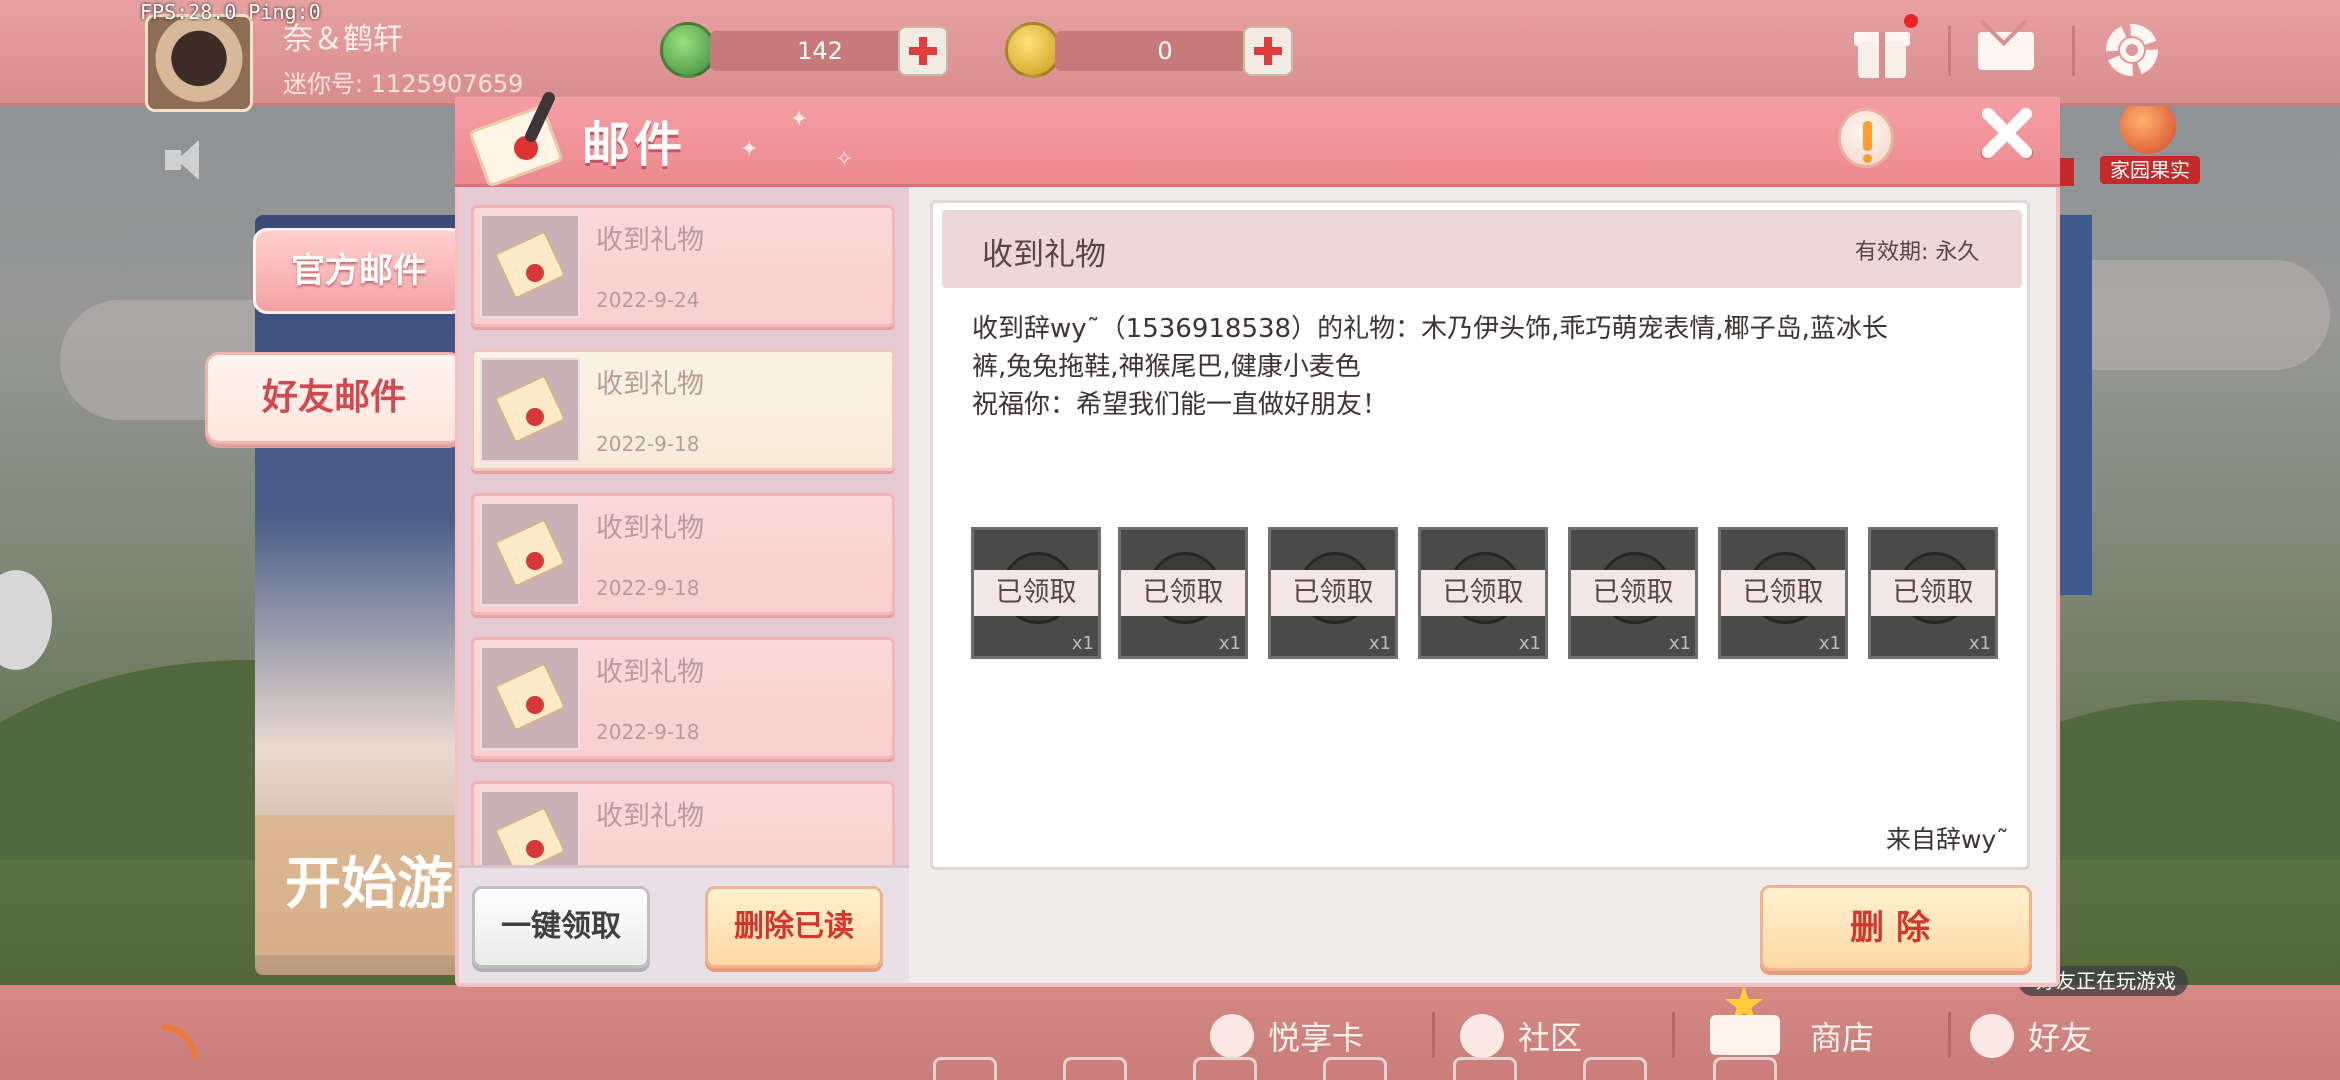 This screenshot has height=1080, width=2340. Describe the element at coordinates (1550, 1038) in the screenshot. I see `nav-community-label: 社区` at that location.